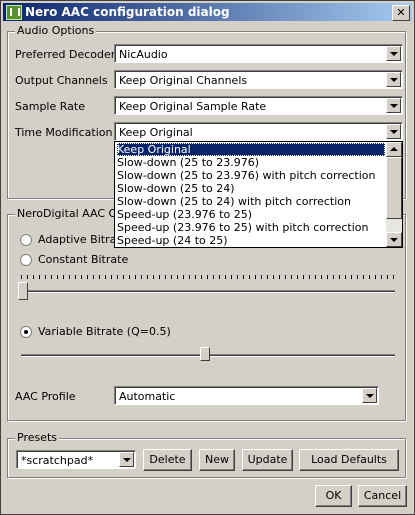 The width and height of the screenshot is (415, 515). I want to click on dropdown-option: Keep Original, so click(251, 149).